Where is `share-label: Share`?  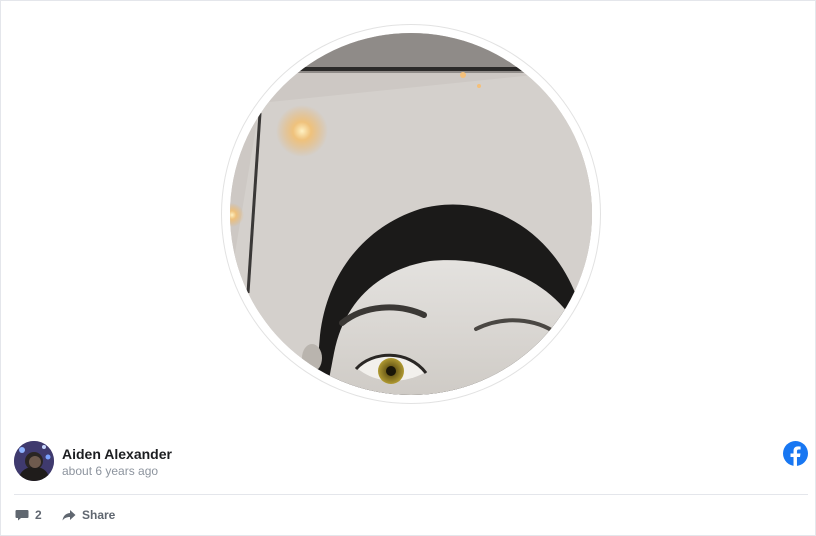 share-label: Share is located at coordinates (99, 515).